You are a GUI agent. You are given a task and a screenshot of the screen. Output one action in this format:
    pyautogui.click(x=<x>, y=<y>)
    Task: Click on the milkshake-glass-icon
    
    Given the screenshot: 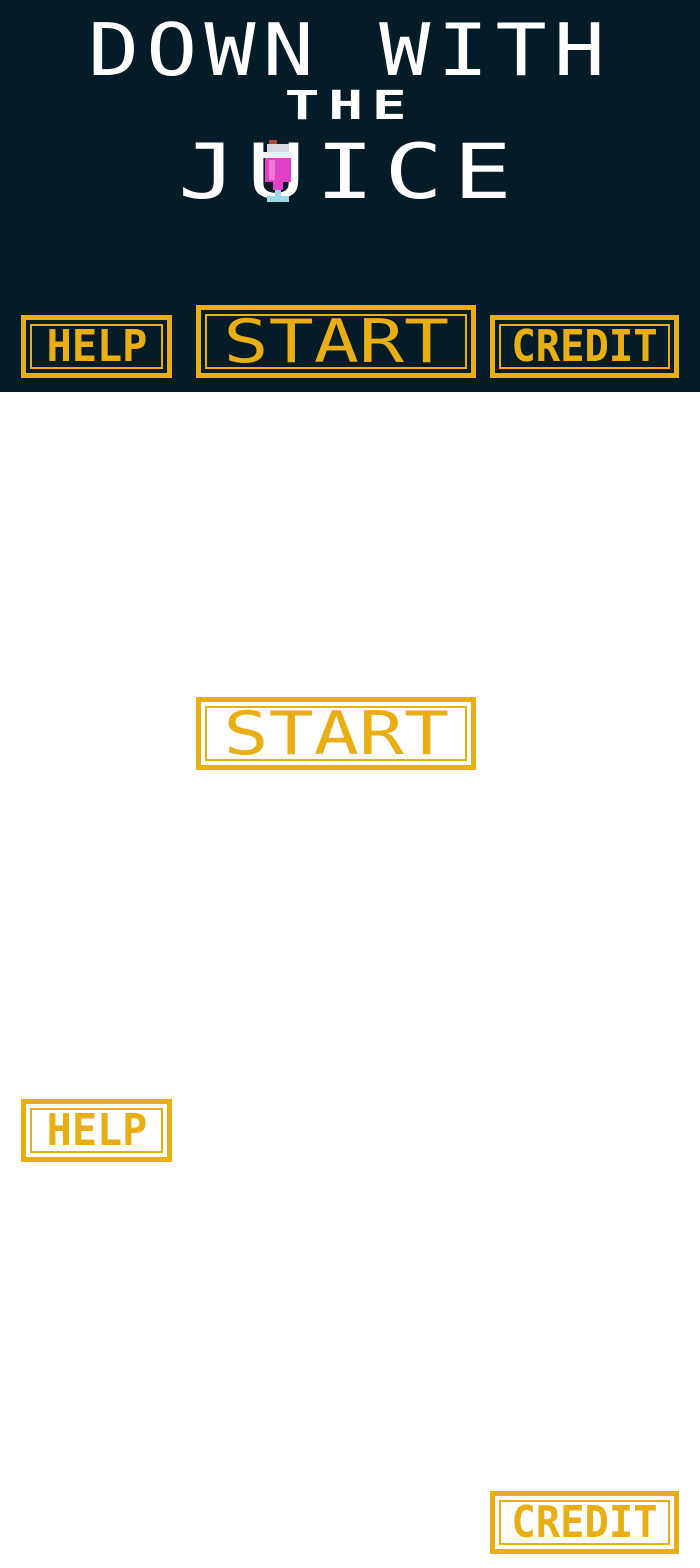 What is the action you would take?
    pyautogui.click(x=278, y=171)
    